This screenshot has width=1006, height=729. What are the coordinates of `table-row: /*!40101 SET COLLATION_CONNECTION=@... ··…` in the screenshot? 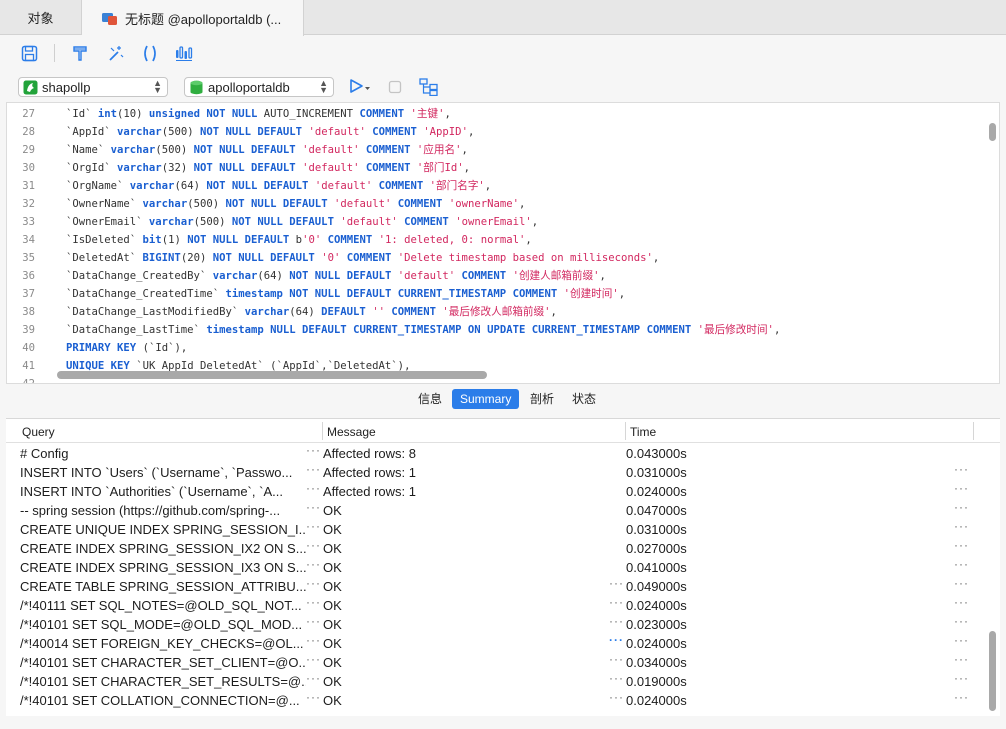 It's located at (503, 699).